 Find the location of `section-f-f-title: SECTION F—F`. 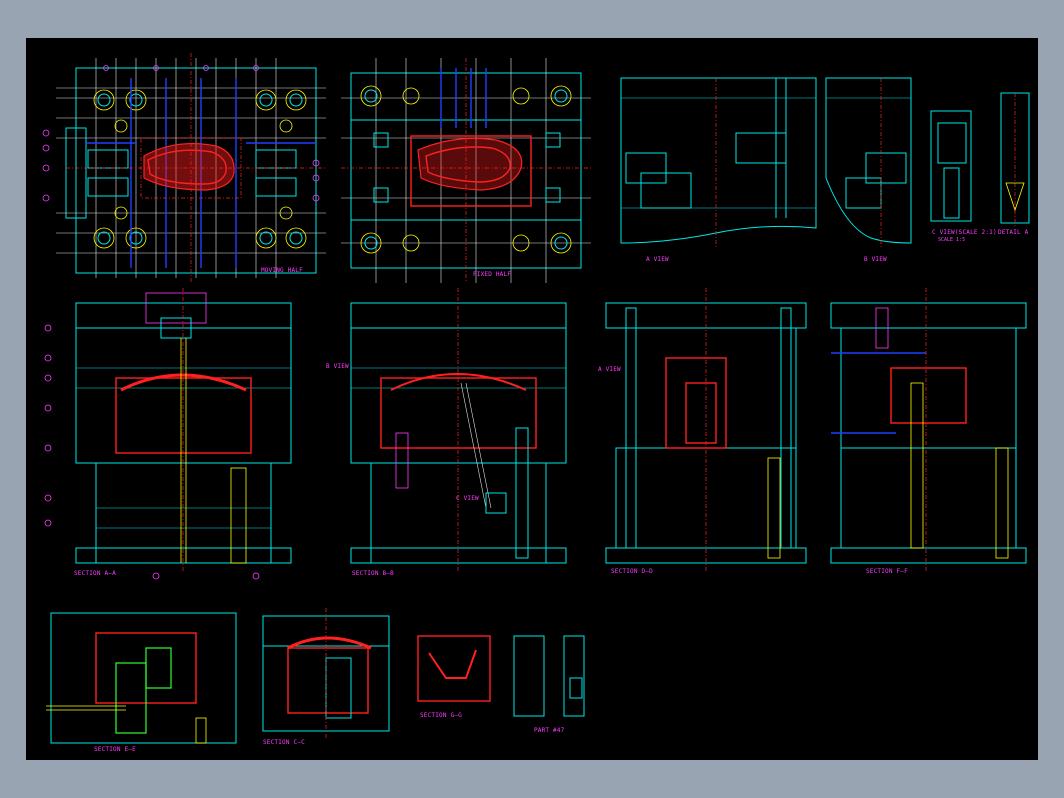

section-f-f-title: SECTION F—F is located at coordinates (887, 571).